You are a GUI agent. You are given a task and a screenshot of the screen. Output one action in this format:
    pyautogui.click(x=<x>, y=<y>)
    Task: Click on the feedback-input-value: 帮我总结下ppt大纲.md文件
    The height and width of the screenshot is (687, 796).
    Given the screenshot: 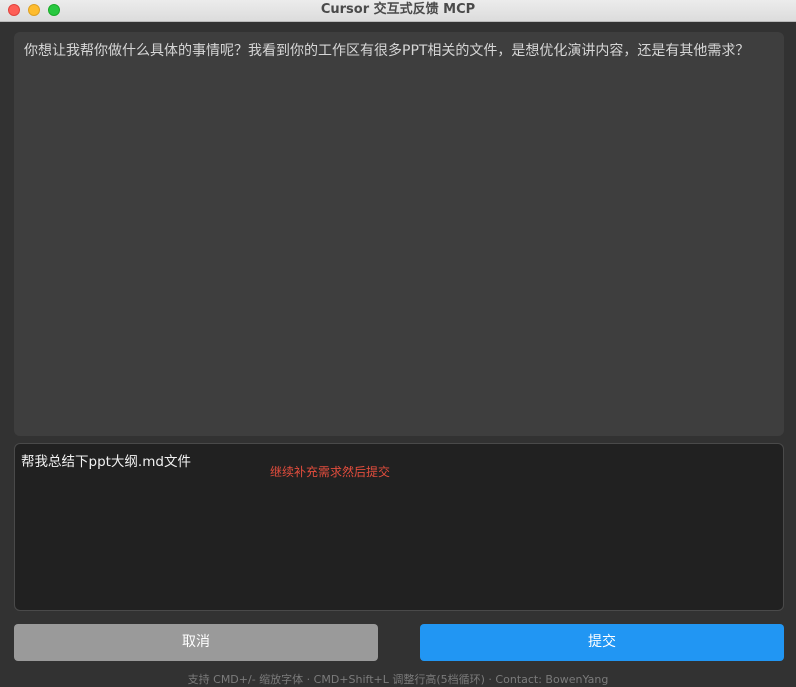 What is the action you would take?
    pyautogui.click(x=106, y=460)
    